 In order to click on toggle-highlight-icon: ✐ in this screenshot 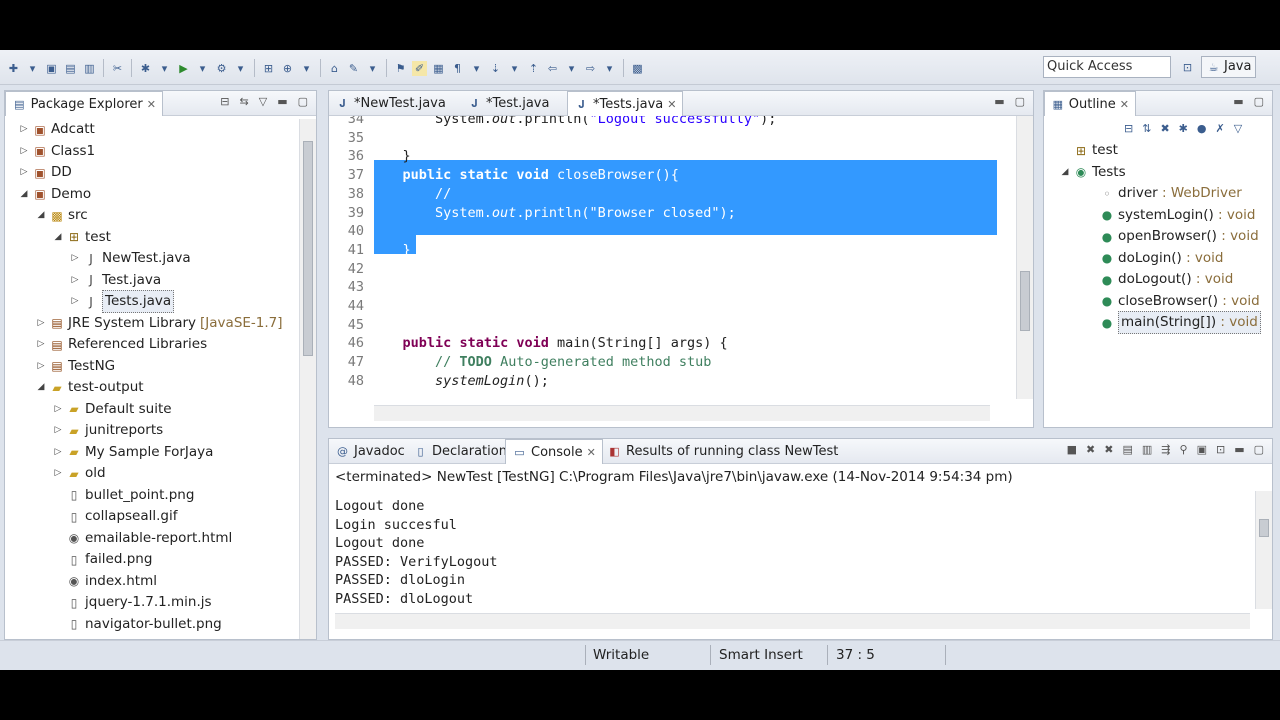, I will do `click(419, 68)`.